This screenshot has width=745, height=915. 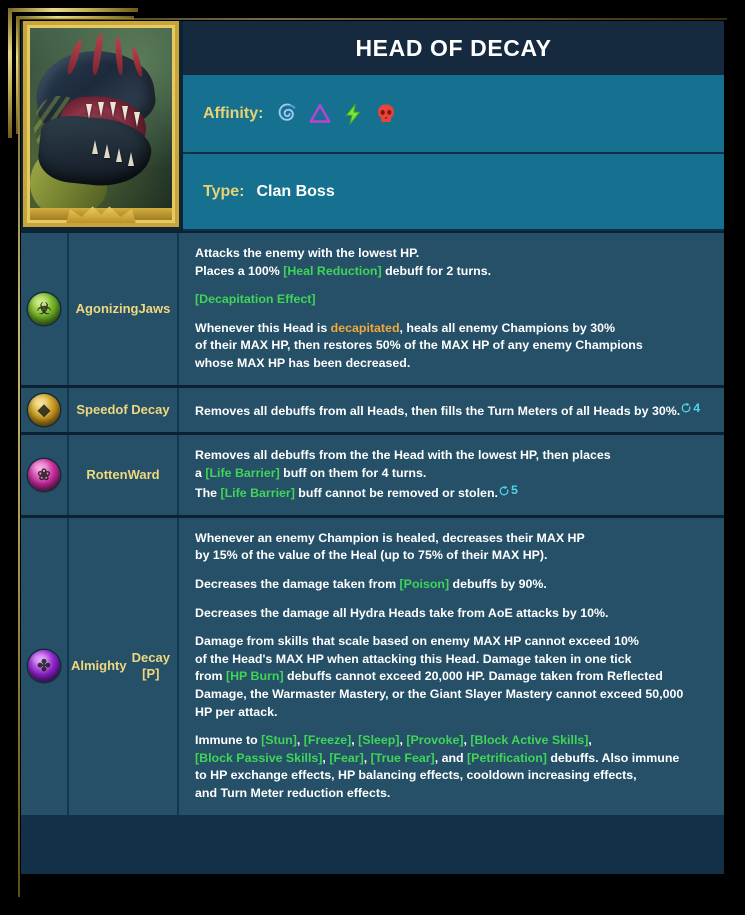 I want to click on buff-tag: [Block Active Skills], so click(x=529, y=740).